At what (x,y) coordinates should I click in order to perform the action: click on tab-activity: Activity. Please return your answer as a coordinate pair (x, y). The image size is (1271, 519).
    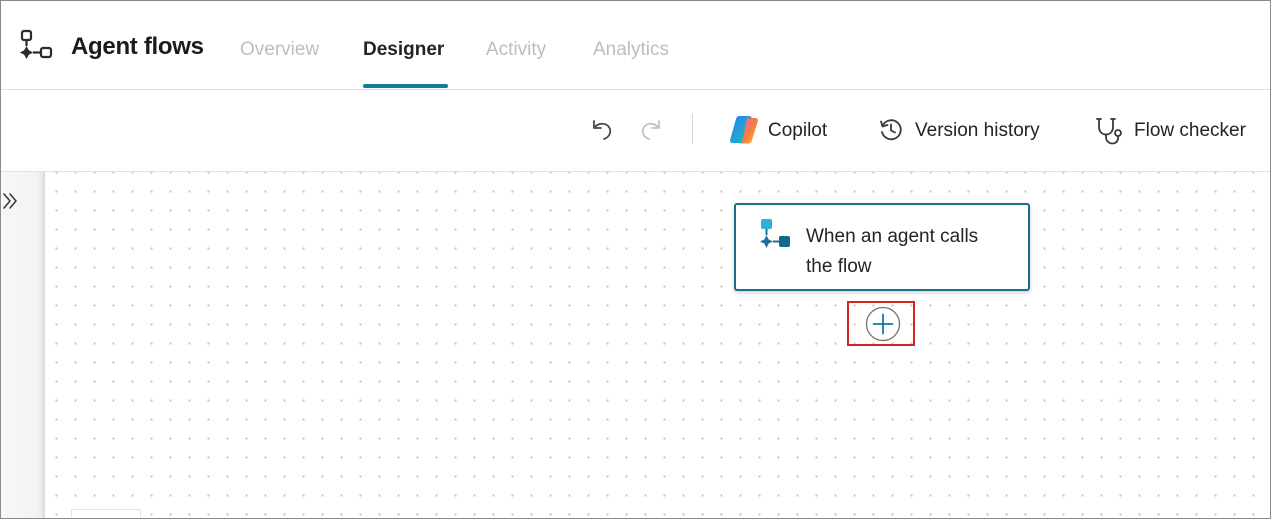
    Looking at the image, I should click on (516, 50).